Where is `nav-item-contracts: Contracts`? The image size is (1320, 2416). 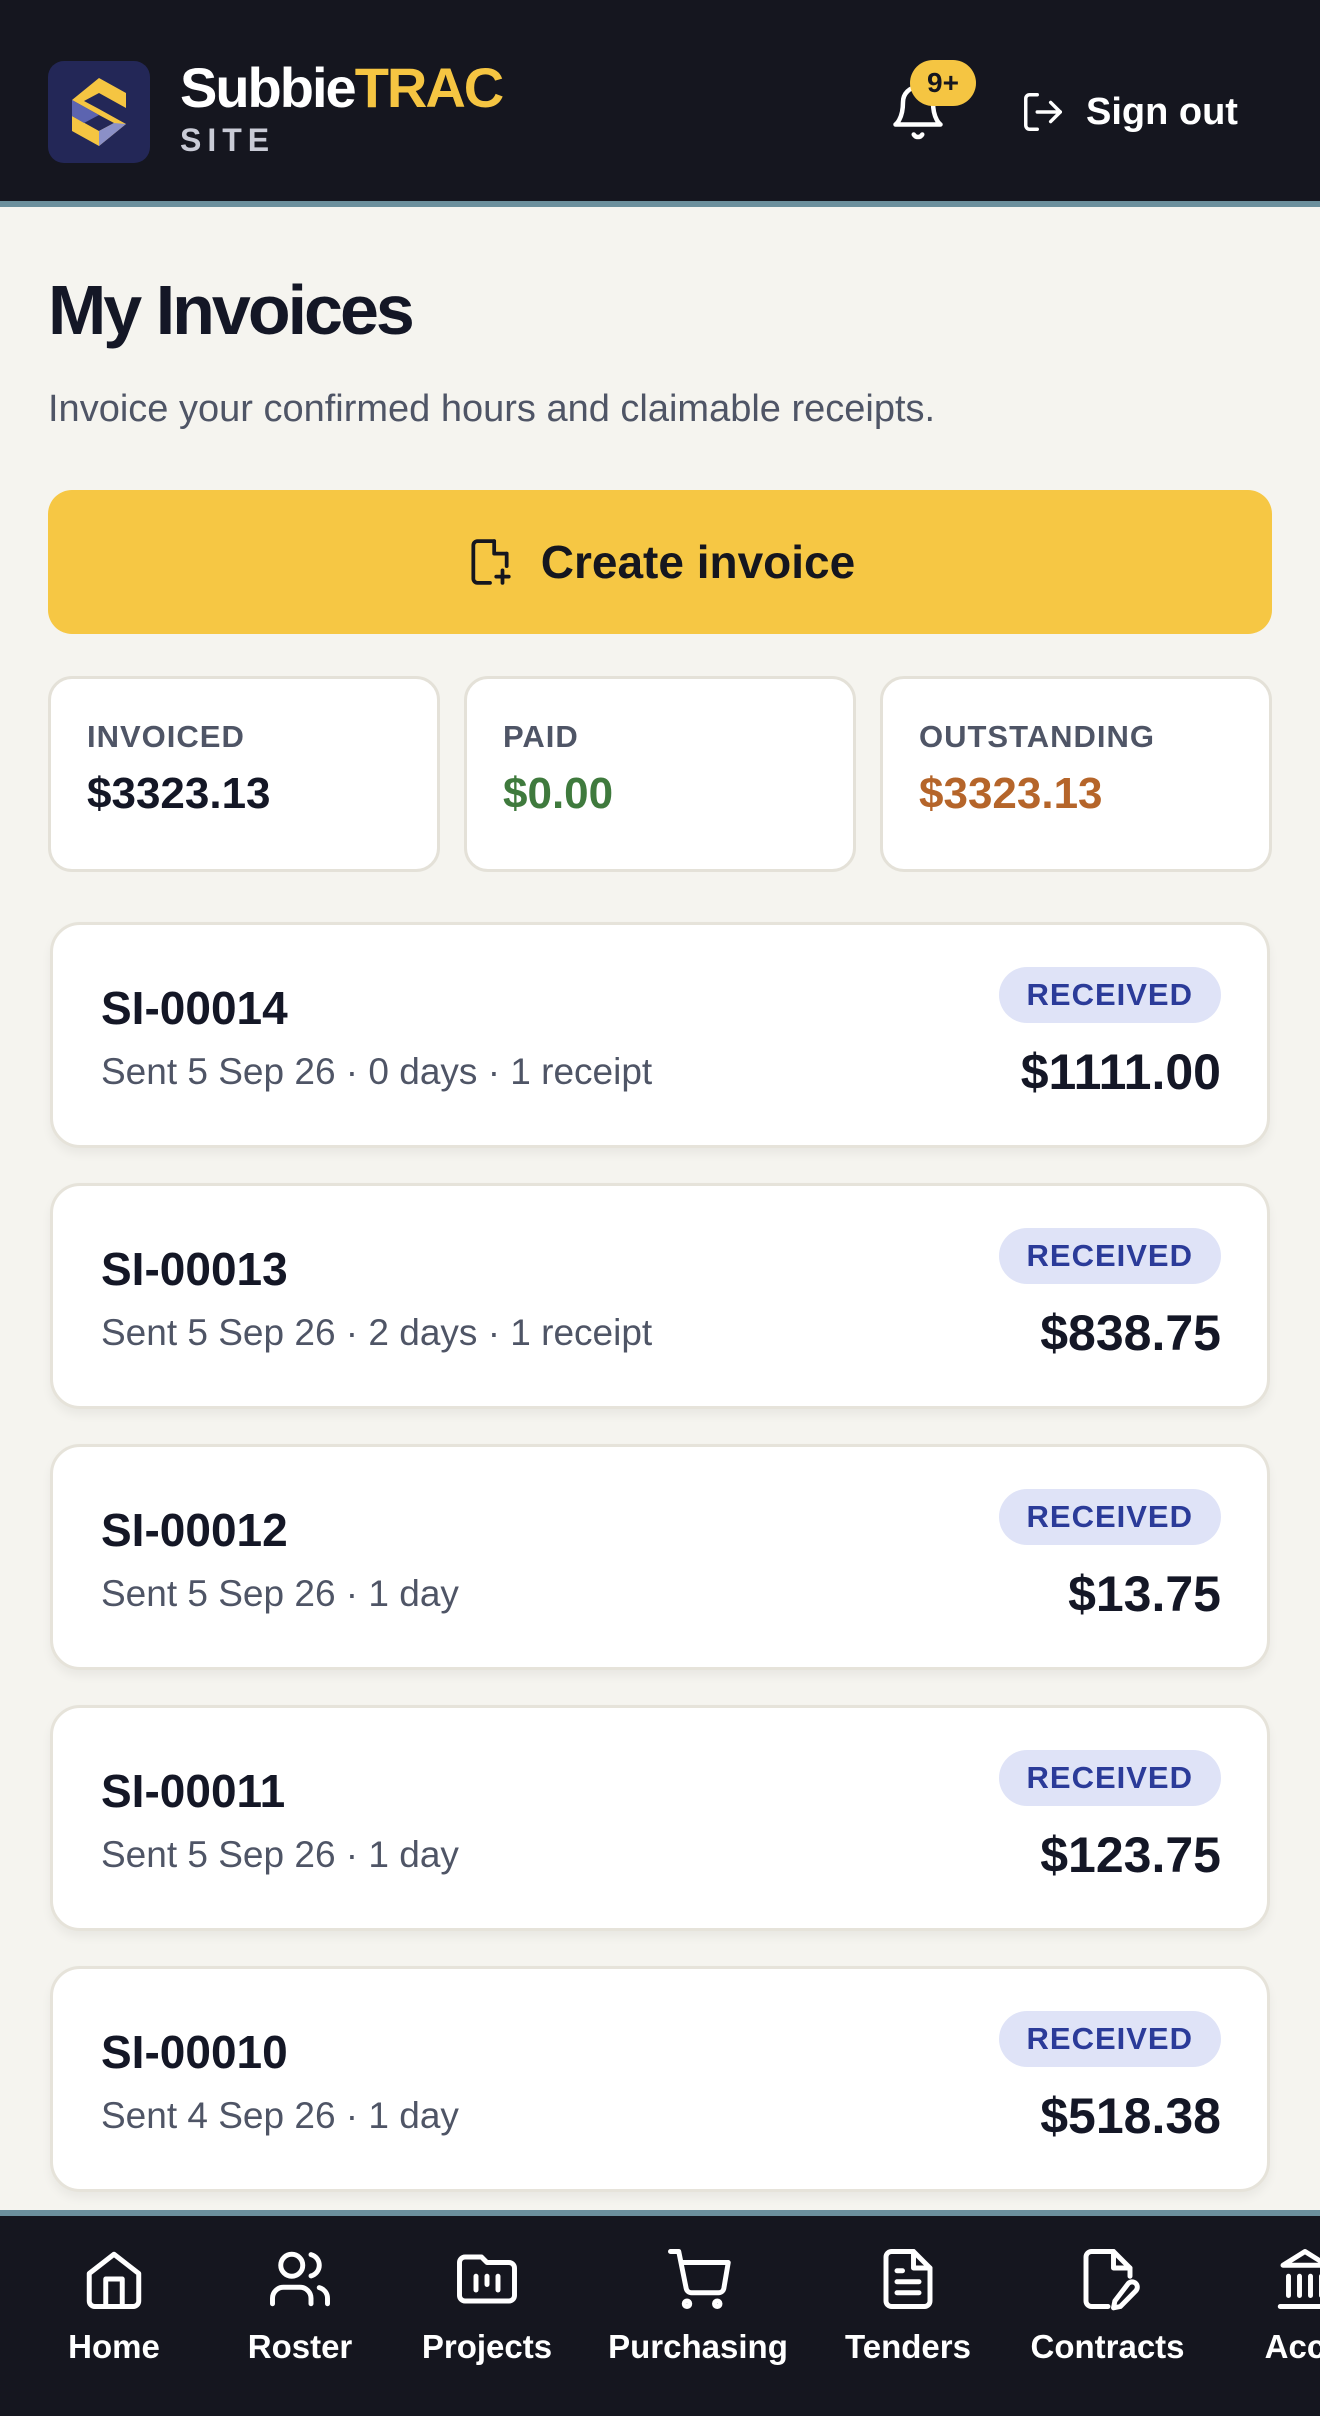
nav-item-contracts: Contracts is located at coordinates (1107, 2321).